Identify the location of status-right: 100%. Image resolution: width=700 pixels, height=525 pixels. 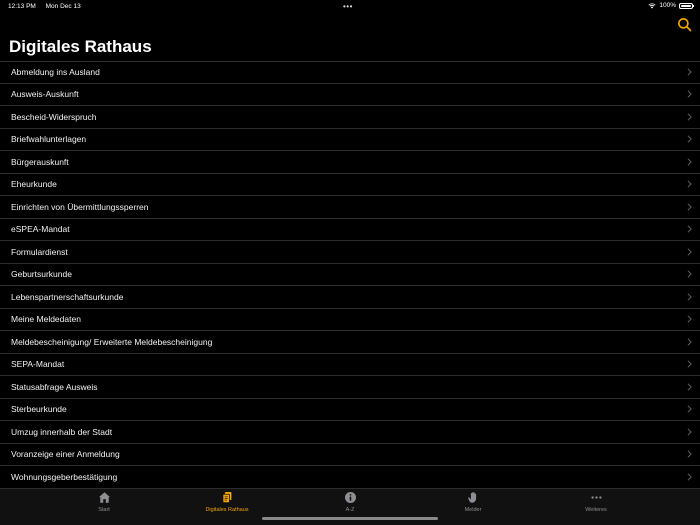
(671, 5).